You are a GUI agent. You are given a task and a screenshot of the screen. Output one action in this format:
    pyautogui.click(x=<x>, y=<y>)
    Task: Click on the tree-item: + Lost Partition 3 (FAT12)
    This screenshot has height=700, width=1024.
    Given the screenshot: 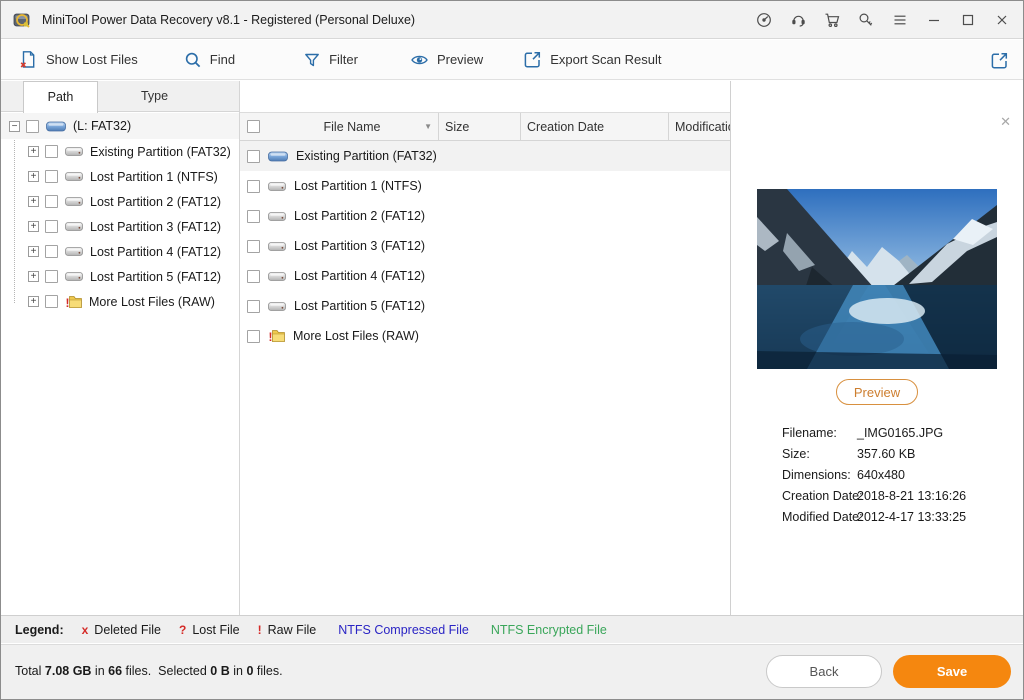 What is the action you would take?
    pyautogui.click(x=120, y=226)
    